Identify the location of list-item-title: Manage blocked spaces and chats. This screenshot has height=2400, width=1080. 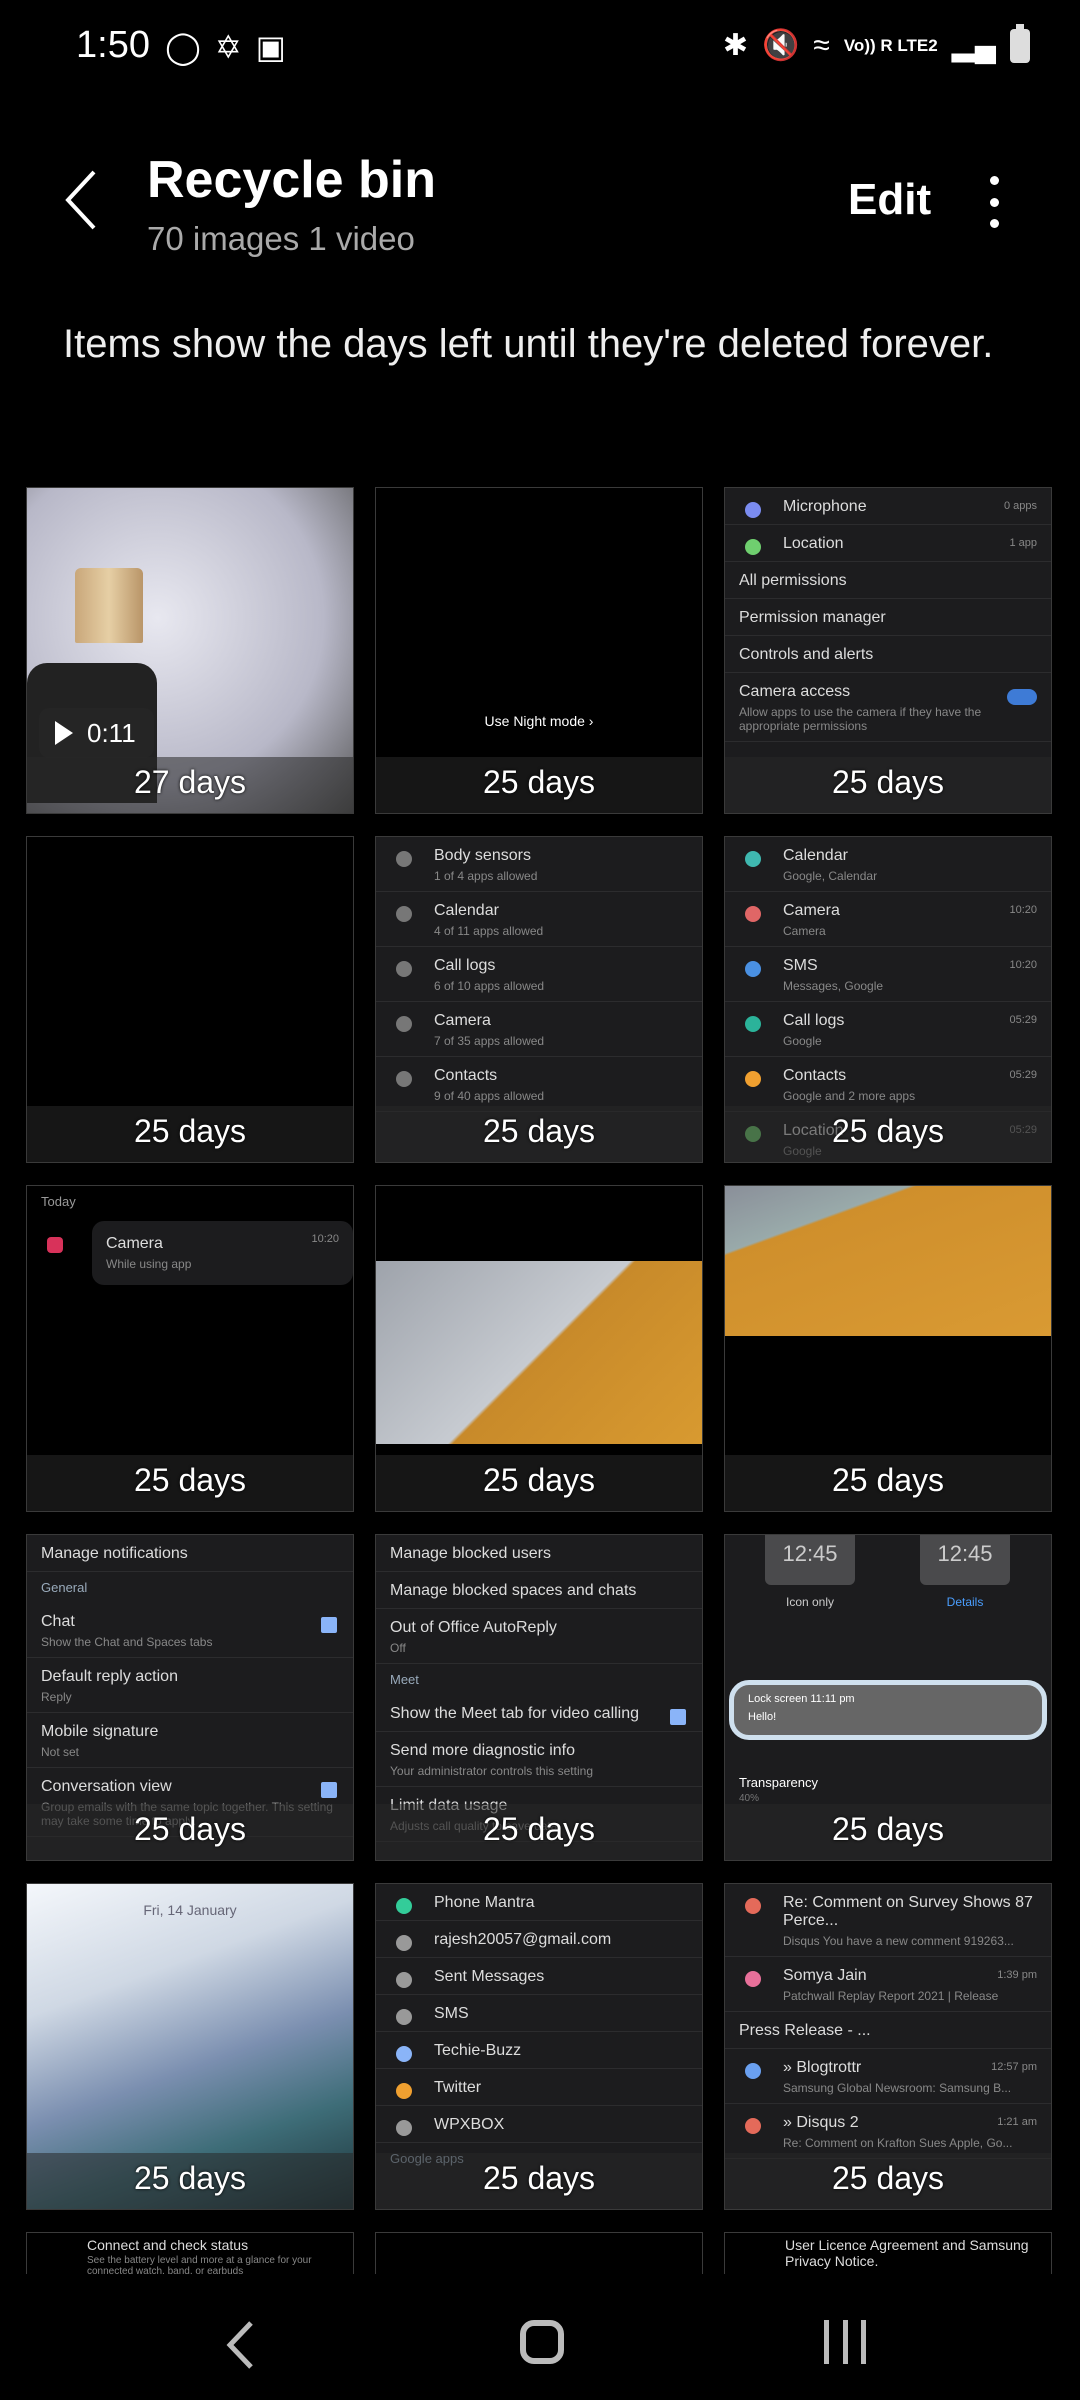
(513, 1590).